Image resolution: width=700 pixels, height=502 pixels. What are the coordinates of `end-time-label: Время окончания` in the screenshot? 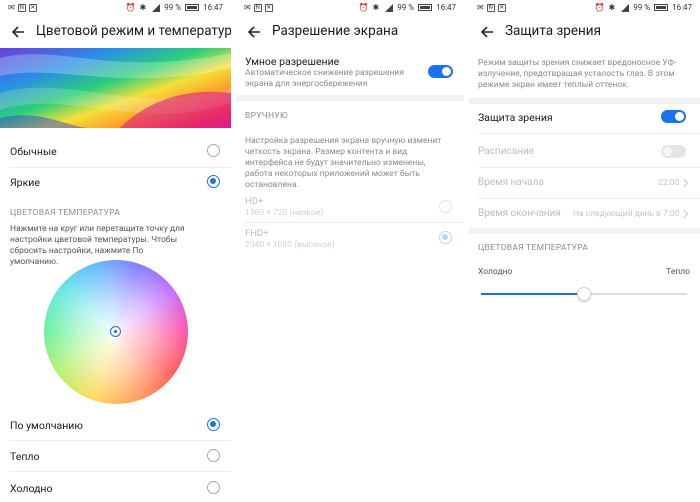 It's located at (519, 213).